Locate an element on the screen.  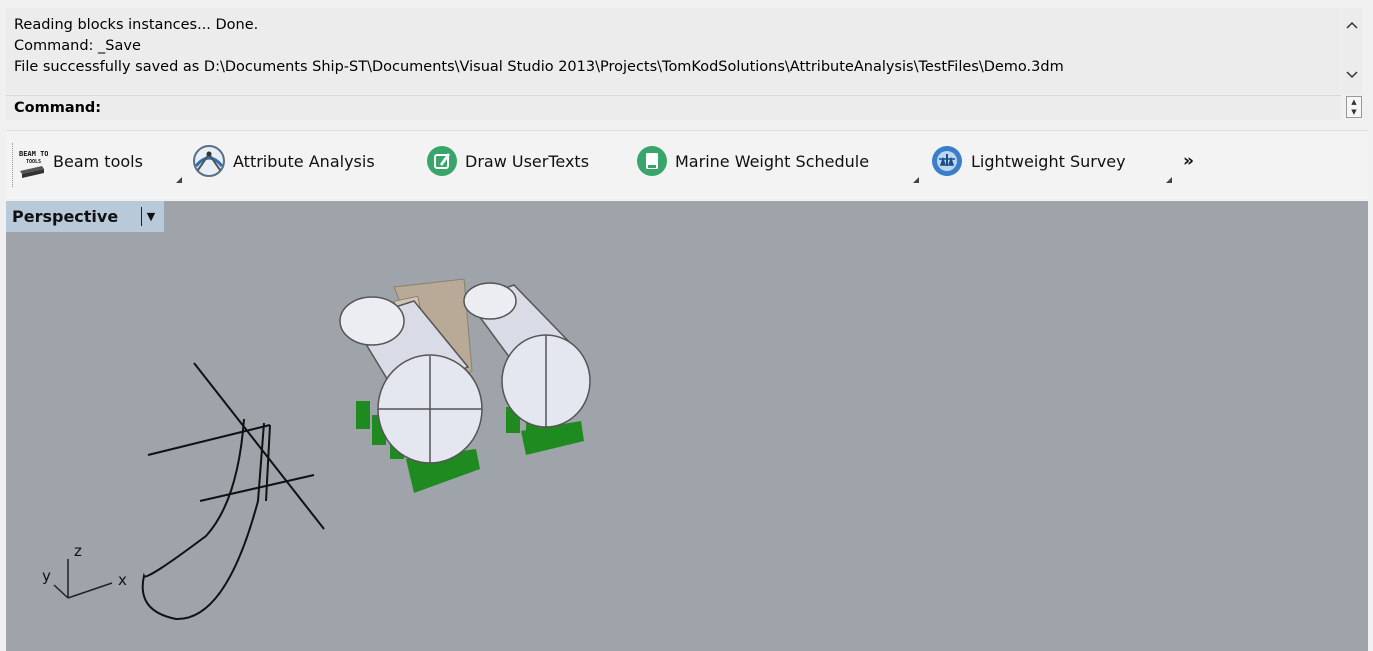
command-history-line: Command: _Save is located at coordinates (77, 46).